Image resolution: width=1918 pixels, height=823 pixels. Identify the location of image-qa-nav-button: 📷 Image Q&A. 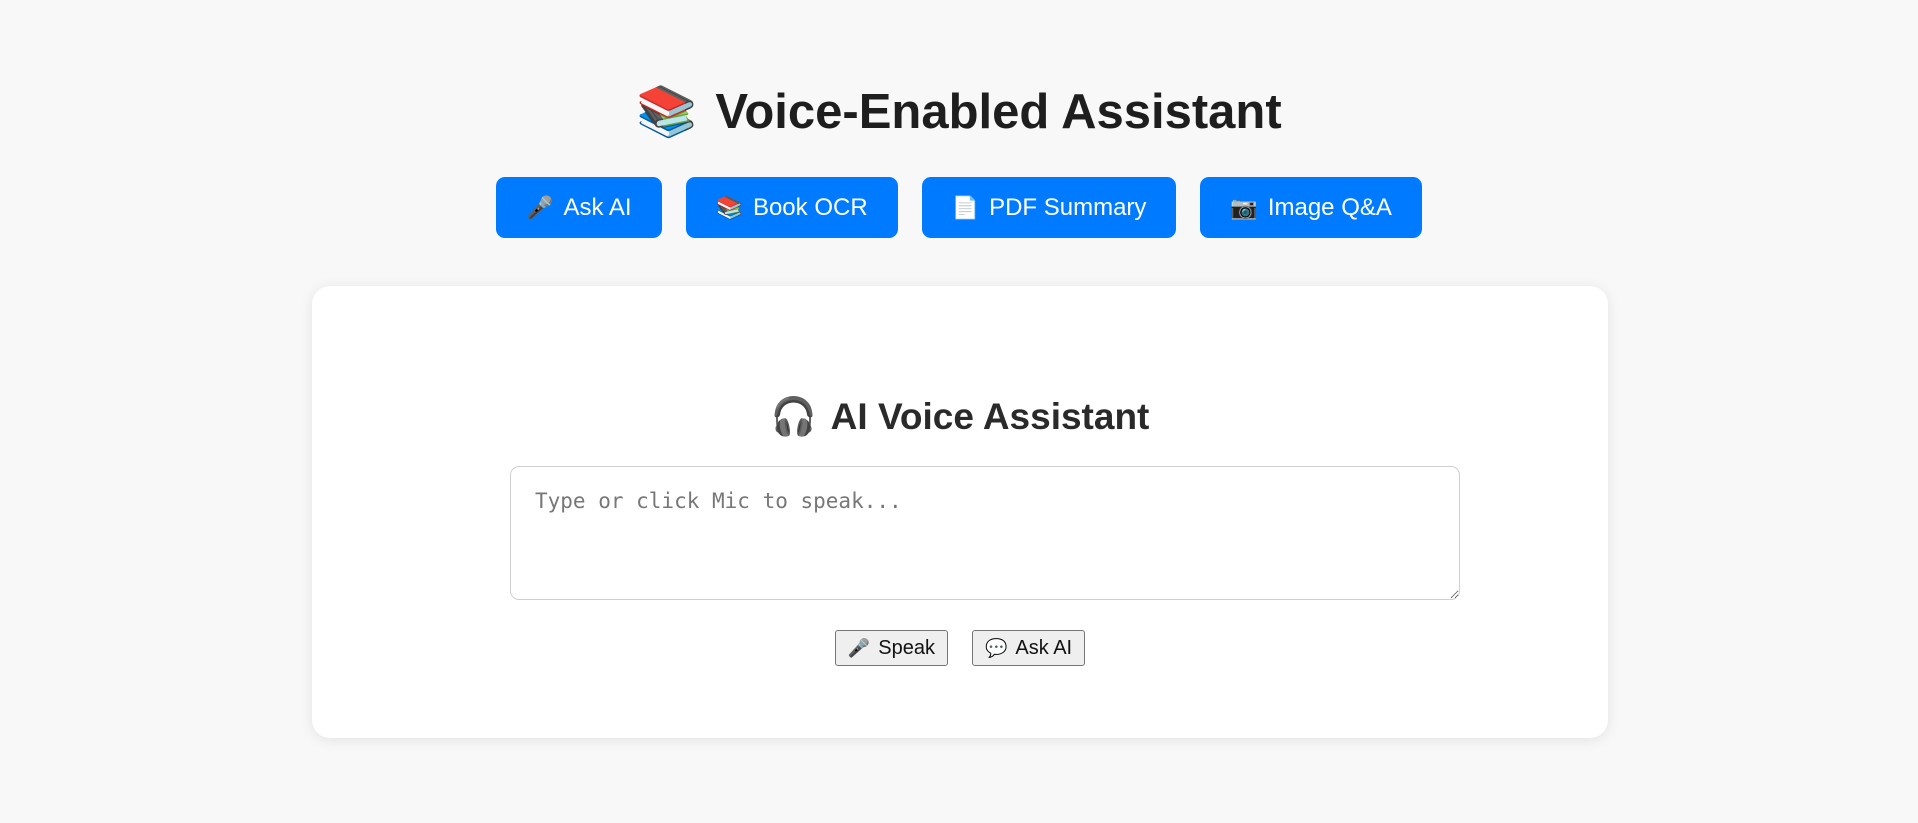
(1311, 207).